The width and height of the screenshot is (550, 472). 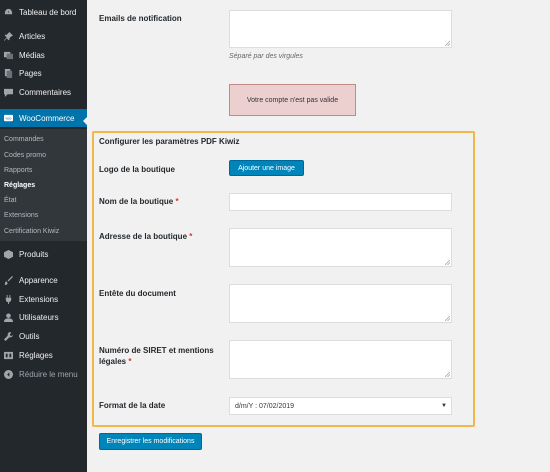 I want to click on shop-address-label: Adresse de la boutique *, so click(x=146, y=236).